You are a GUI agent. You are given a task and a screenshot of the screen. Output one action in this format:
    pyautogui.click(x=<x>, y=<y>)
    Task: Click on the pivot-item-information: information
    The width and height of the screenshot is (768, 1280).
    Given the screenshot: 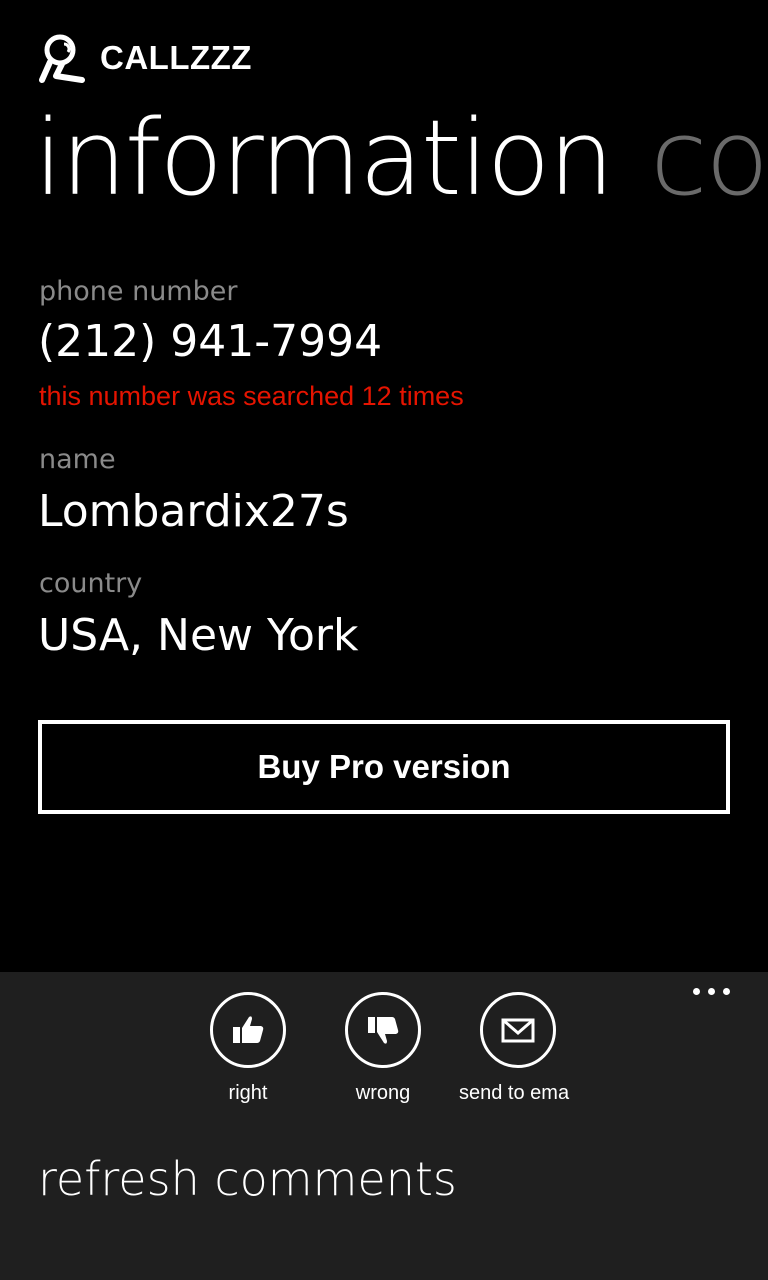 What is the action you would take?
    pyautogui.click(x=324, y=158)
    